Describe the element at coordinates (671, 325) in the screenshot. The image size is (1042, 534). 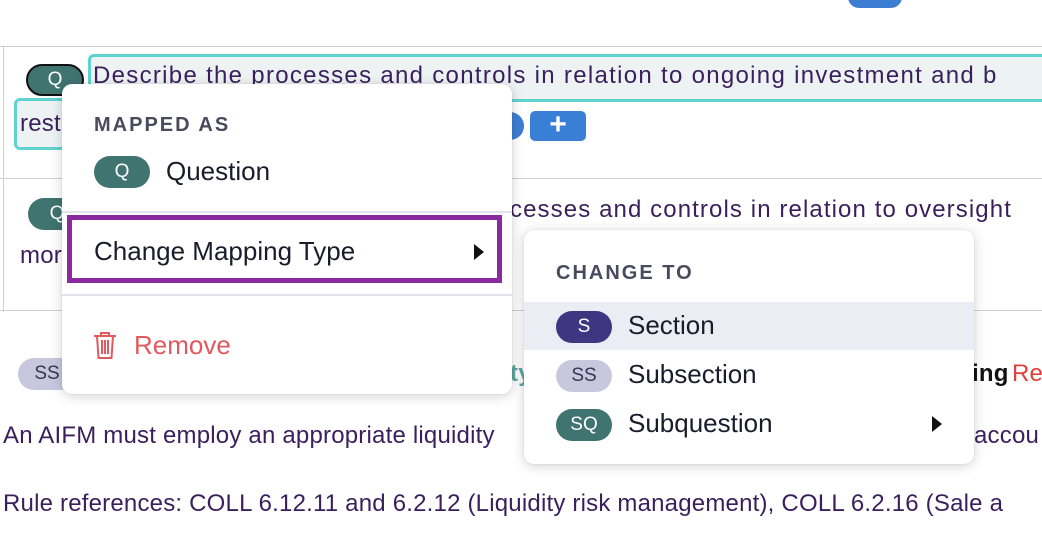
I see `section-label: Section` at that location.